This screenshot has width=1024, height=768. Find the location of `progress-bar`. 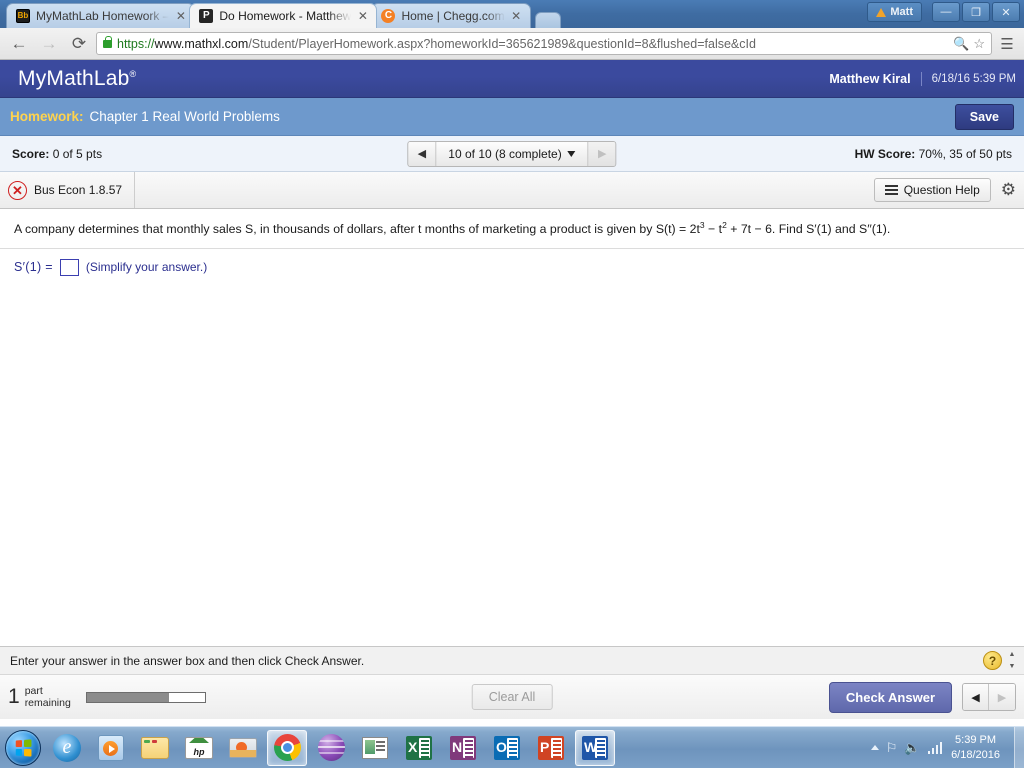

progress-bar is located at coordinates (145, 697).